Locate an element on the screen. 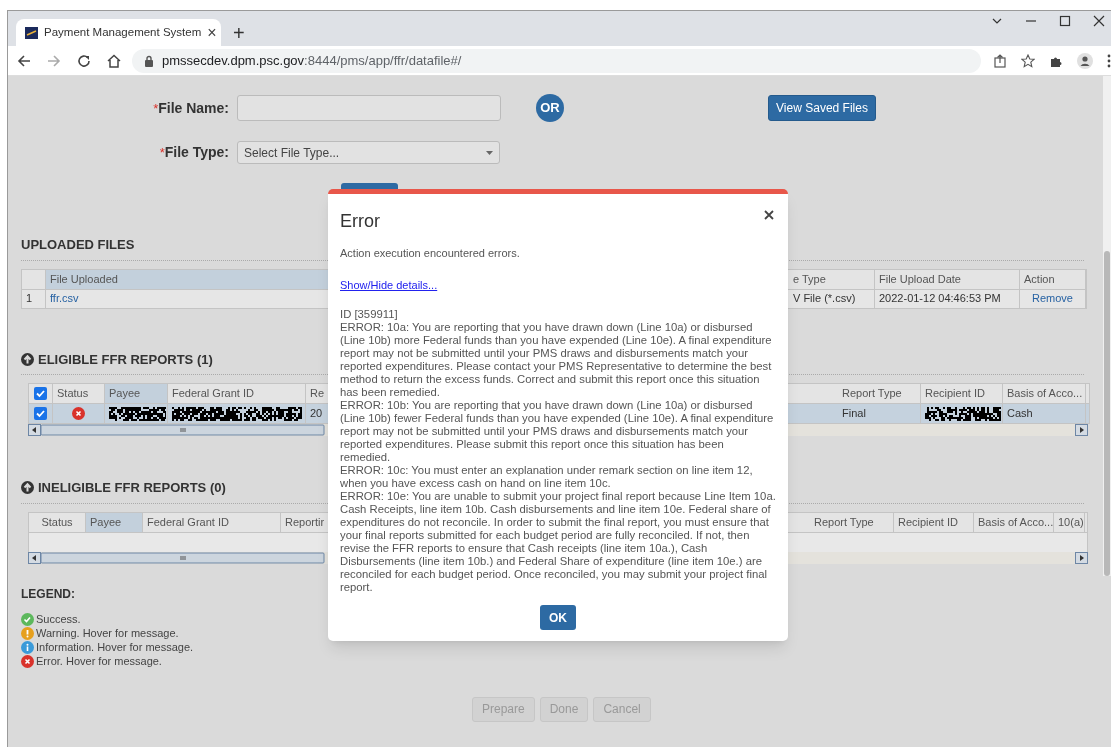 The height and width of the screenshot is (747, 1111). legend-label: Error. Hover for message. is located at coordinates (99, 661).